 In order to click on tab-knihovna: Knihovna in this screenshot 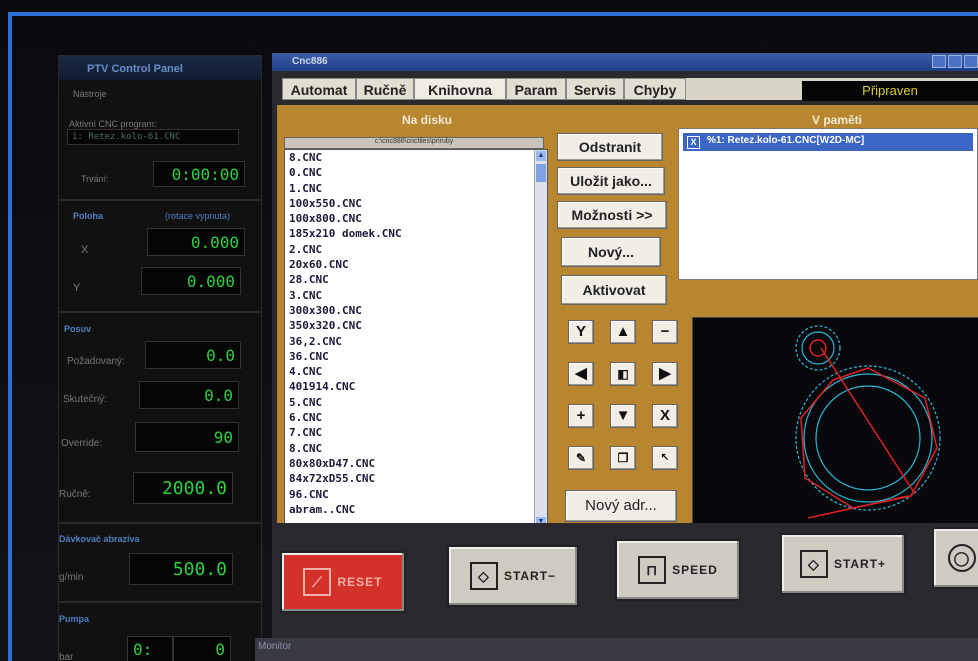, I will do `click(460, 89)`.